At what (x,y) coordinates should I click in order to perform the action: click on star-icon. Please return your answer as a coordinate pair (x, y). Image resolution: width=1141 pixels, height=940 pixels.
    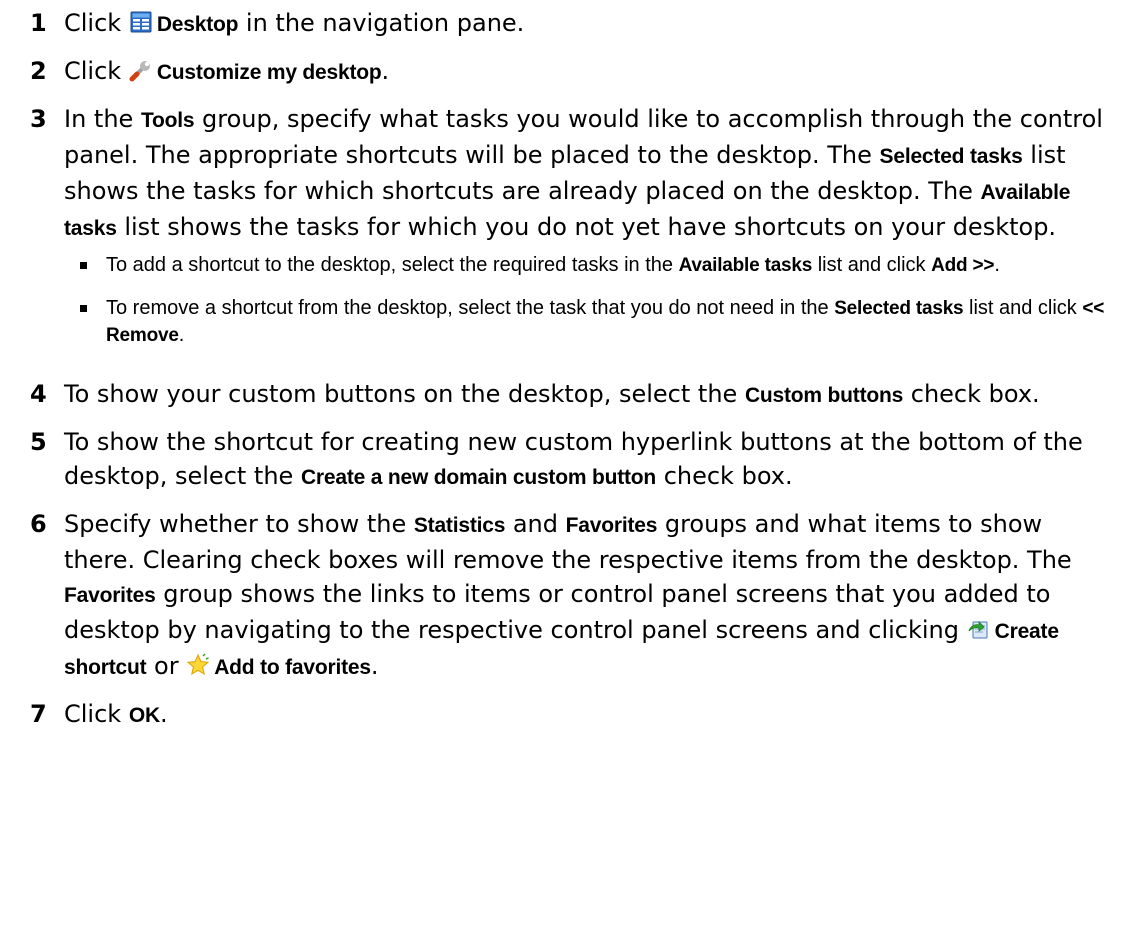
    Looking at the image, I should click on (198, 665).